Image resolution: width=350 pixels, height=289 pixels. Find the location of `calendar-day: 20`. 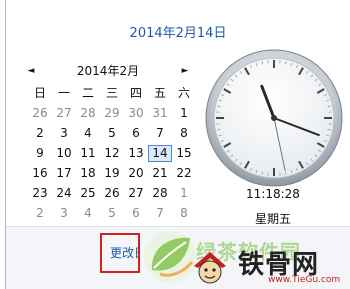

calendar-day: 20 is located at coordinates (136, 173).